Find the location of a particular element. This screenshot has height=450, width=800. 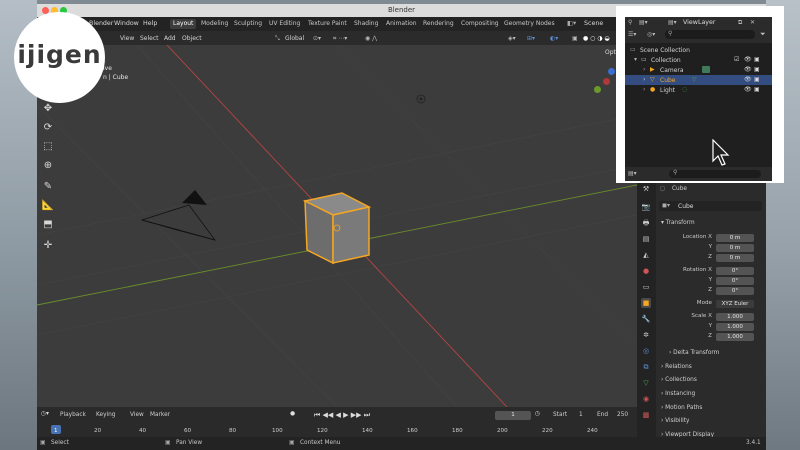

outliner-item-collection: ▾ ▭ Collection ☑ 👁 ▣ is located at coordinates (698, 60).